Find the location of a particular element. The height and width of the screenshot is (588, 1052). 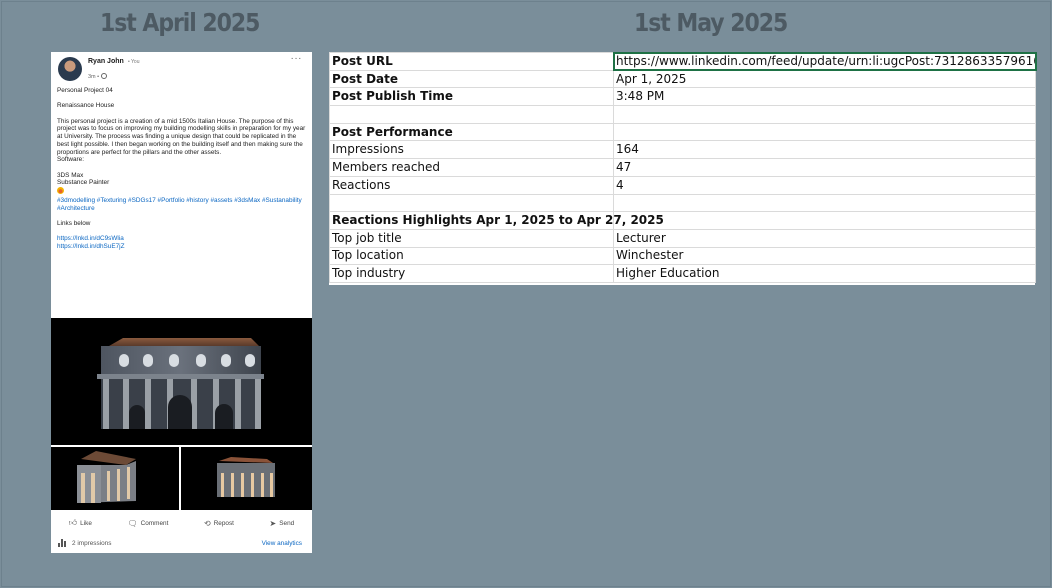

post-link: https://lnkd.in/dhSuE7jZ is located at coordinates (181, 247).